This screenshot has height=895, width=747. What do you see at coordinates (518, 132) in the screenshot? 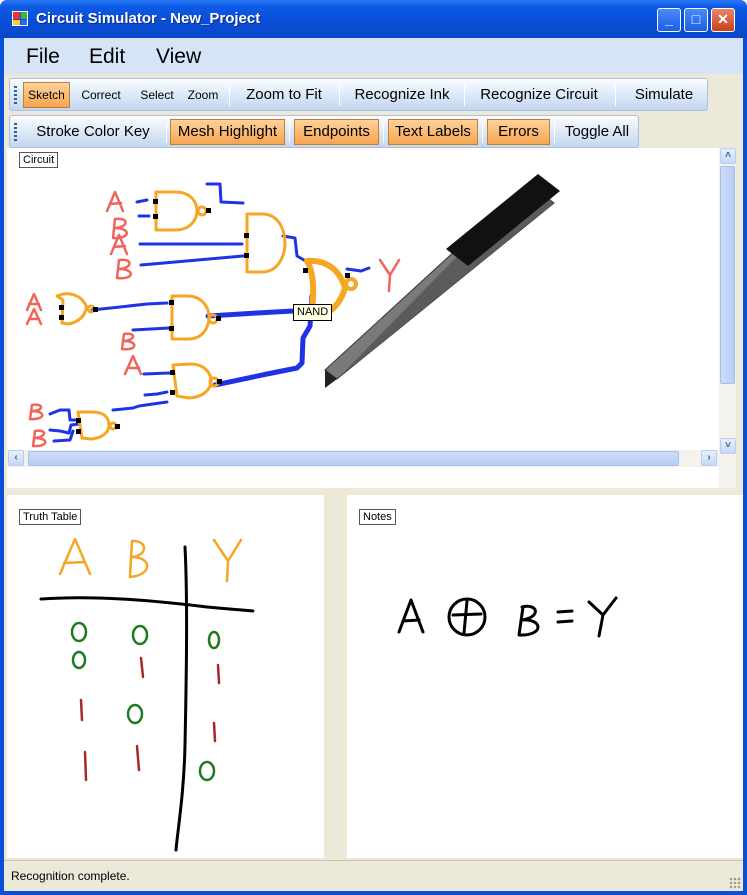
I see `errors-button: Errors` at bounding box center [518, 132].